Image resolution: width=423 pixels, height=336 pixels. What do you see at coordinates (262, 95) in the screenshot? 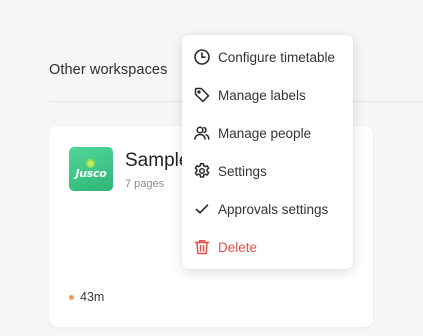
I see `menu-item-label: Manage labels` at bounding box center [262, 95].